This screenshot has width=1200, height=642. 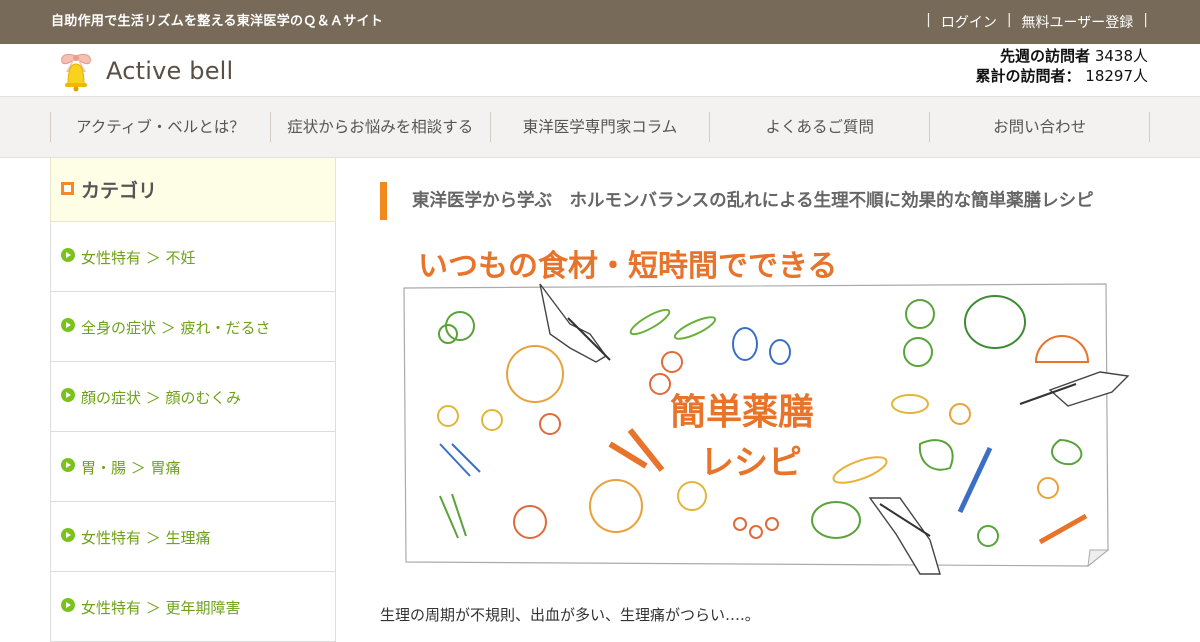 I want to click on square-bullet-icon, so click(x=67, y=188).